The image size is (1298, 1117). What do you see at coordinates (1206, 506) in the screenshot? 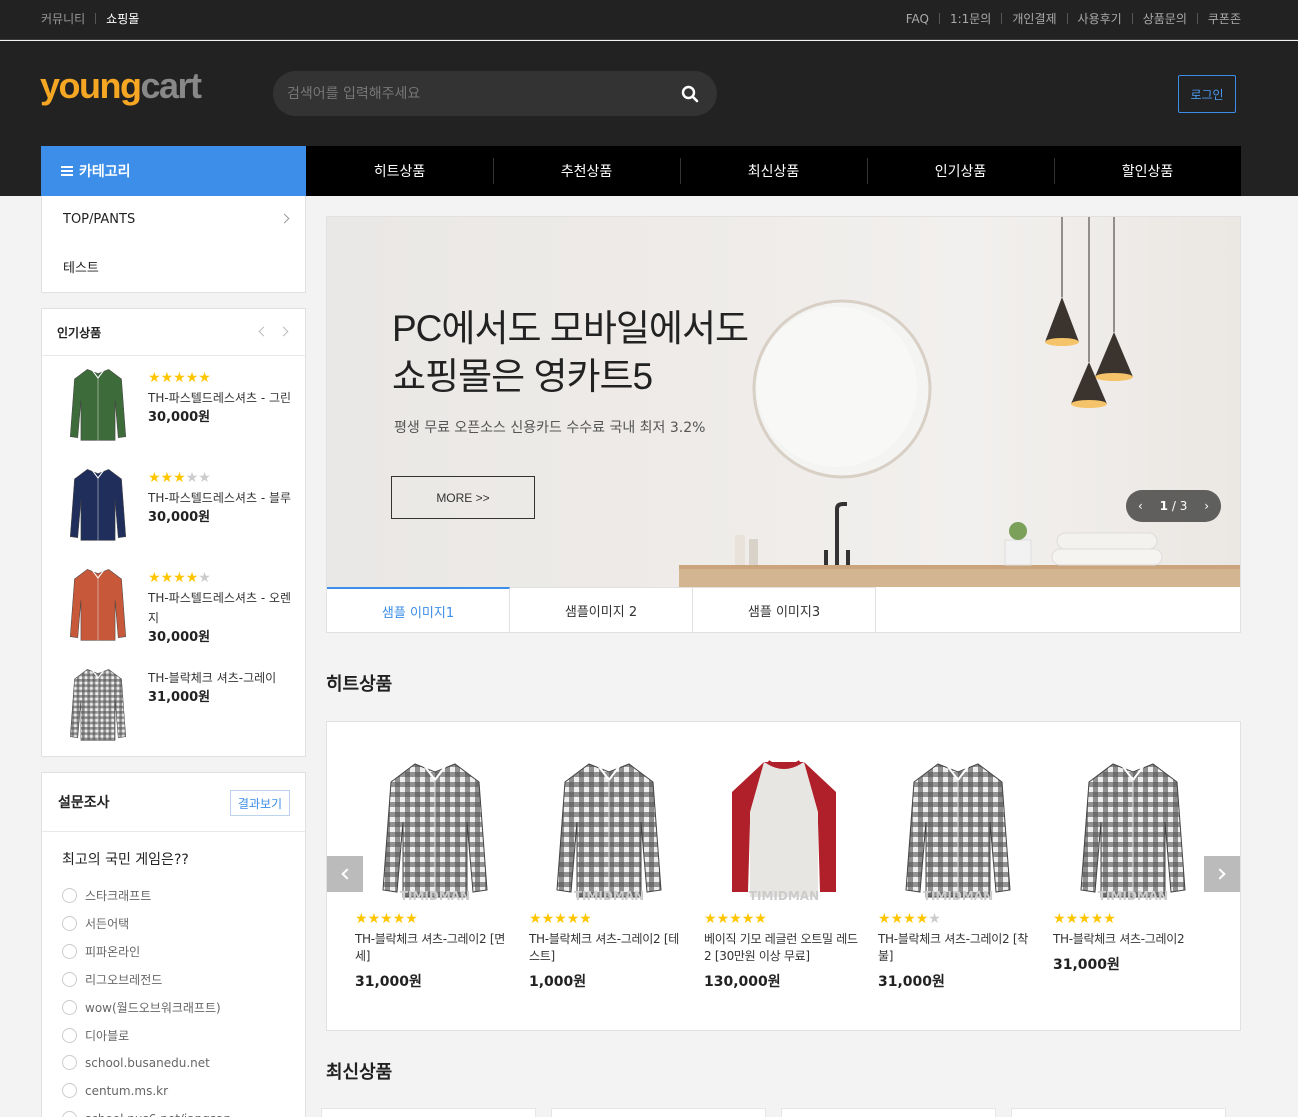
I see `chevron-right-icon: ›` at bounding box center [1206, 506].